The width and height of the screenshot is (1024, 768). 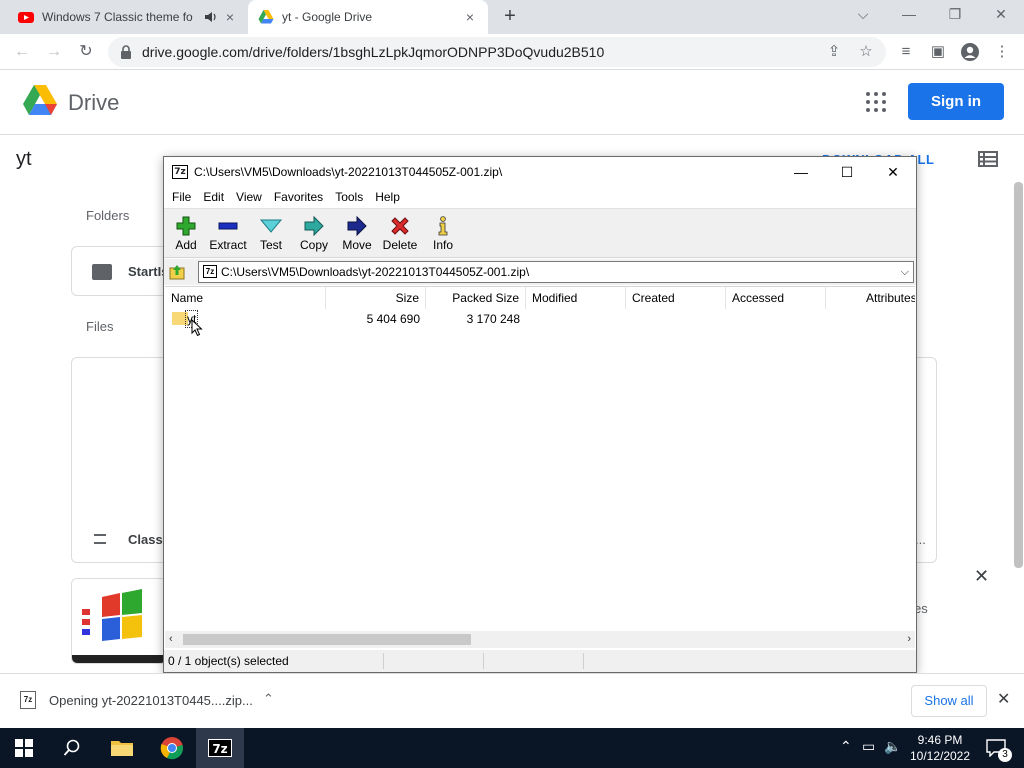 What do you see at coordinates (940, 748) in the screenshot?
I see `clock: 9:46 PM 10/12/2022` at bounding box center [940, 748].